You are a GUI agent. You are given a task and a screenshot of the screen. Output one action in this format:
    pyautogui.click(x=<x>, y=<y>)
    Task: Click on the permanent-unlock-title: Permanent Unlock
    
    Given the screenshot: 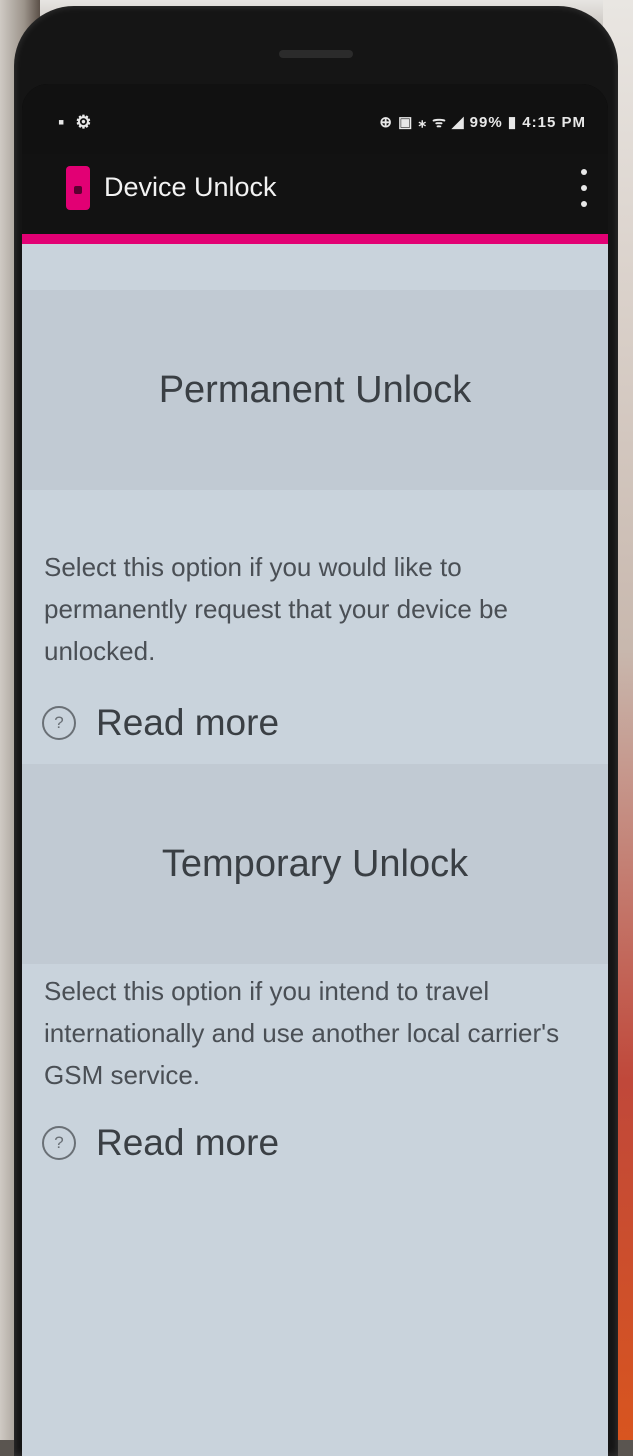 What is the action you would take?
    pyautogui.click(x=315, y=389)
    